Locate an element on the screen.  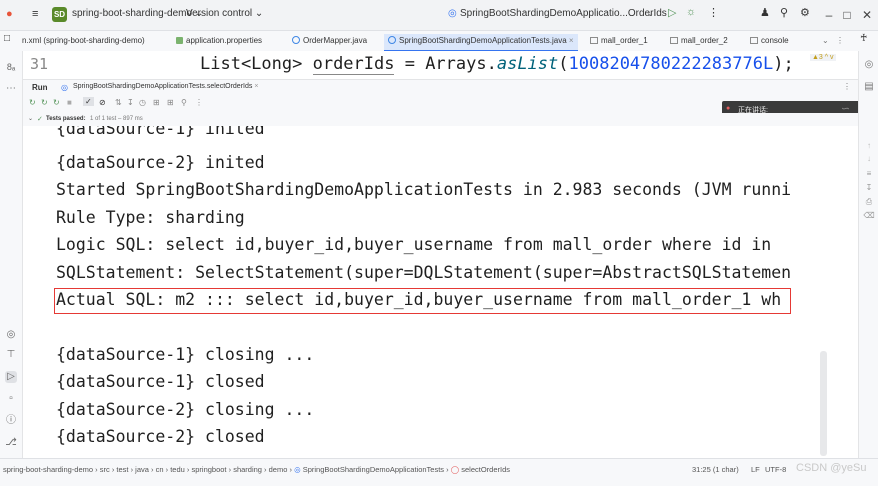
console-line: Rule Type: sharding is located at coordinates (150, 217).